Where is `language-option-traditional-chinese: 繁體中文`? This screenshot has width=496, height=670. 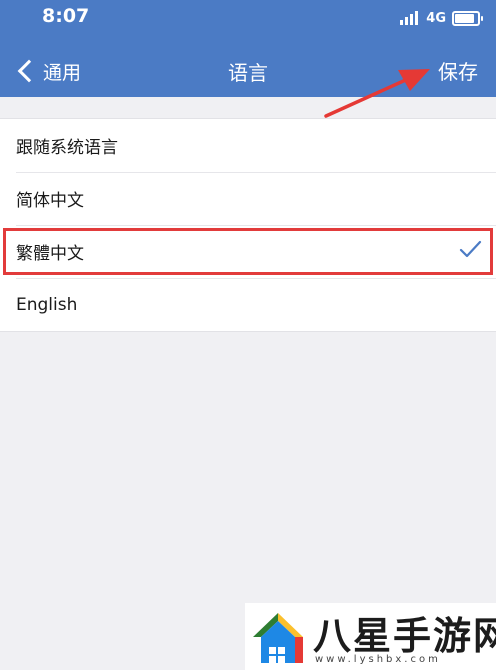 language-option-traditional-chinese: 繁體中文 is located at coordinates (248, 251).